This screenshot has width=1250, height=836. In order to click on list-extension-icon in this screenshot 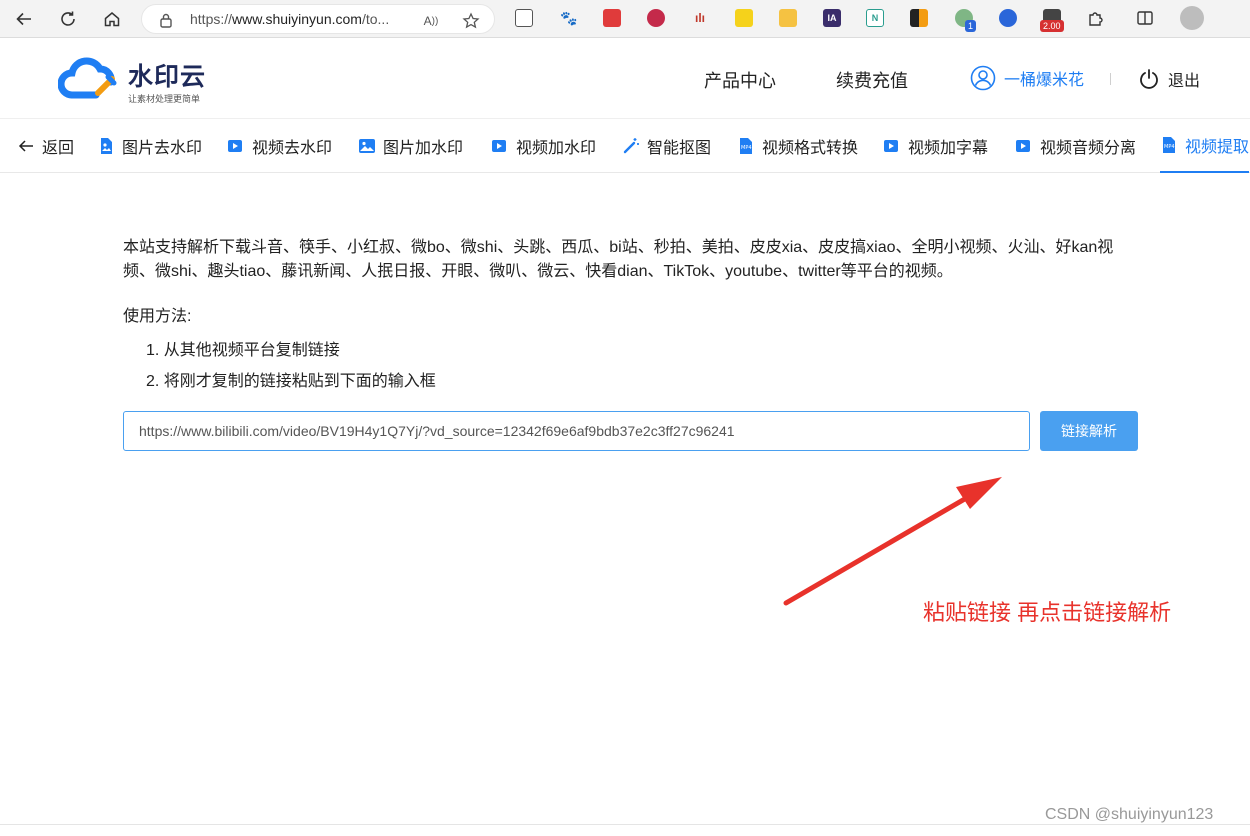, I will do `click(612, 18)`.